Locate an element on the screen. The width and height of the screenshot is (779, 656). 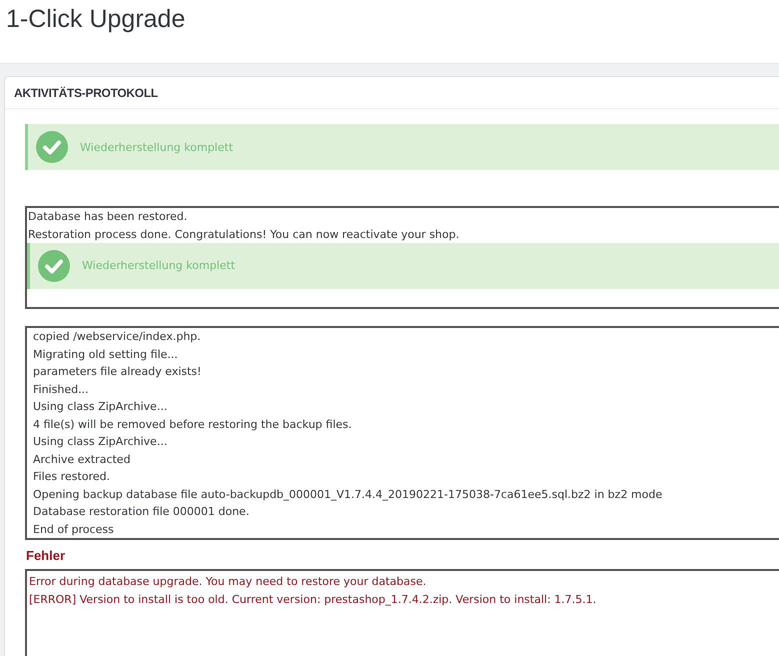
log-line: Files restored. is located at coordinates (71, 477).